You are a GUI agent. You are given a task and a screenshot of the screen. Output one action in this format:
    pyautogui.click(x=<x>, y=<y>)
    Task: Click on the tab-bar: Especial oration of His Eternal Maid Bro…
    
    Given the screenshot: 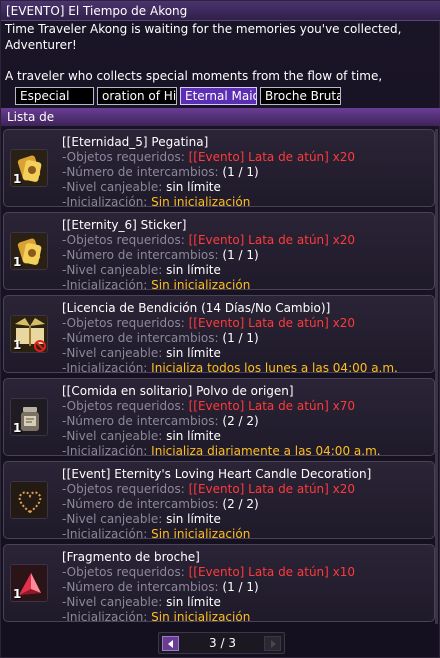 What is the action you would take?
    pyautogui.click(x=178, y=96)
    